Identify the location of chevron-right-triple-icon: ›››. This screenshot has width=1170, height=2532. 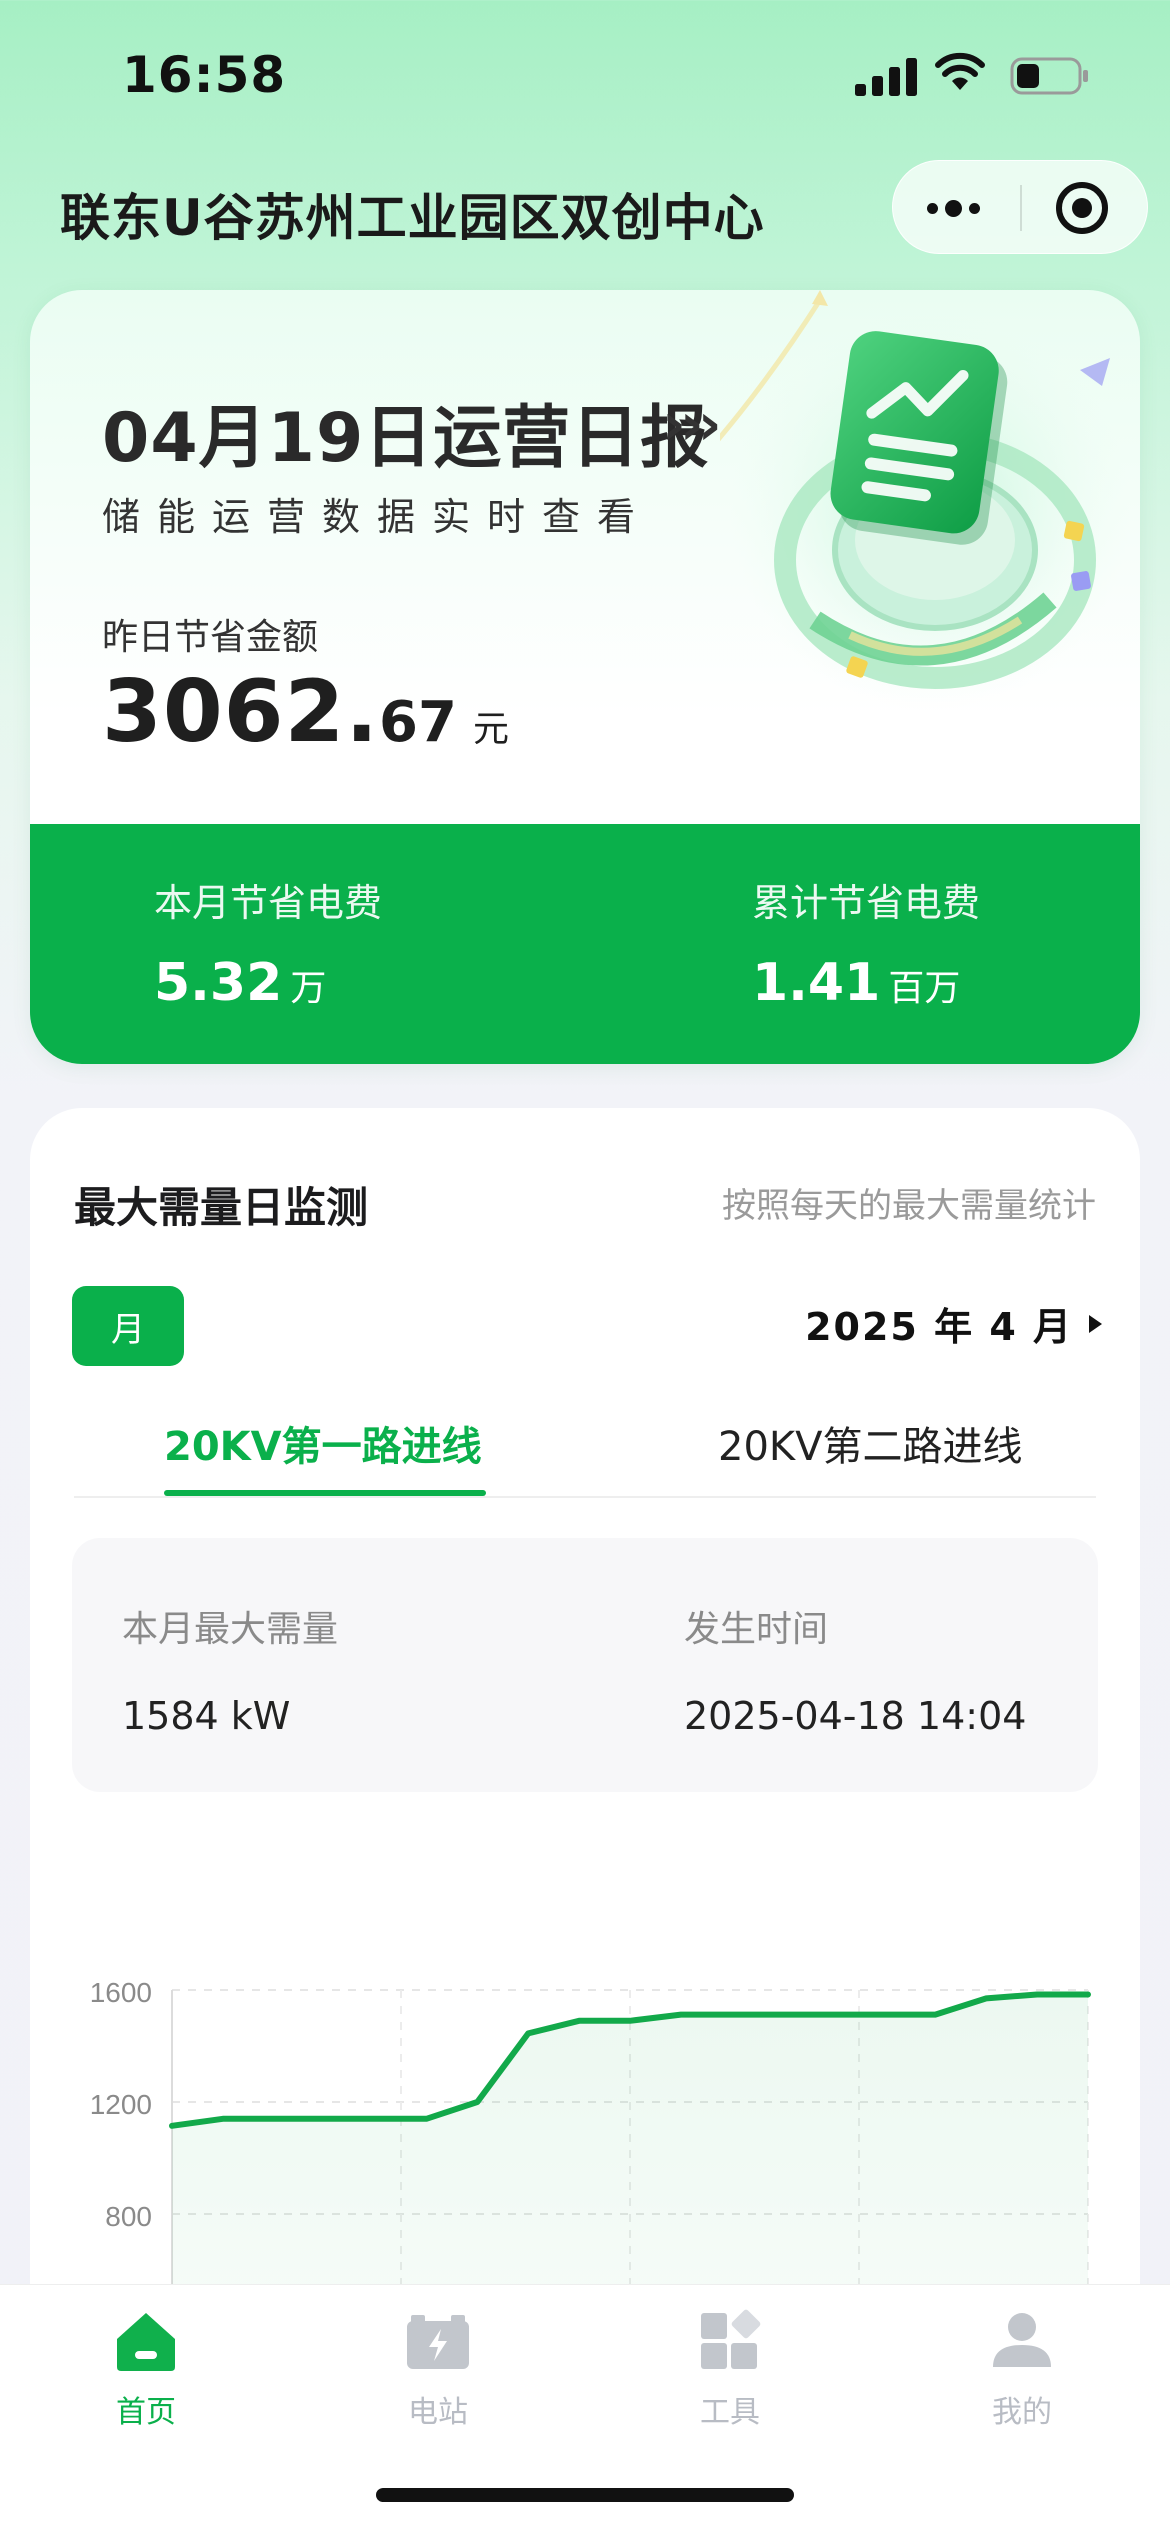
(692, 424).